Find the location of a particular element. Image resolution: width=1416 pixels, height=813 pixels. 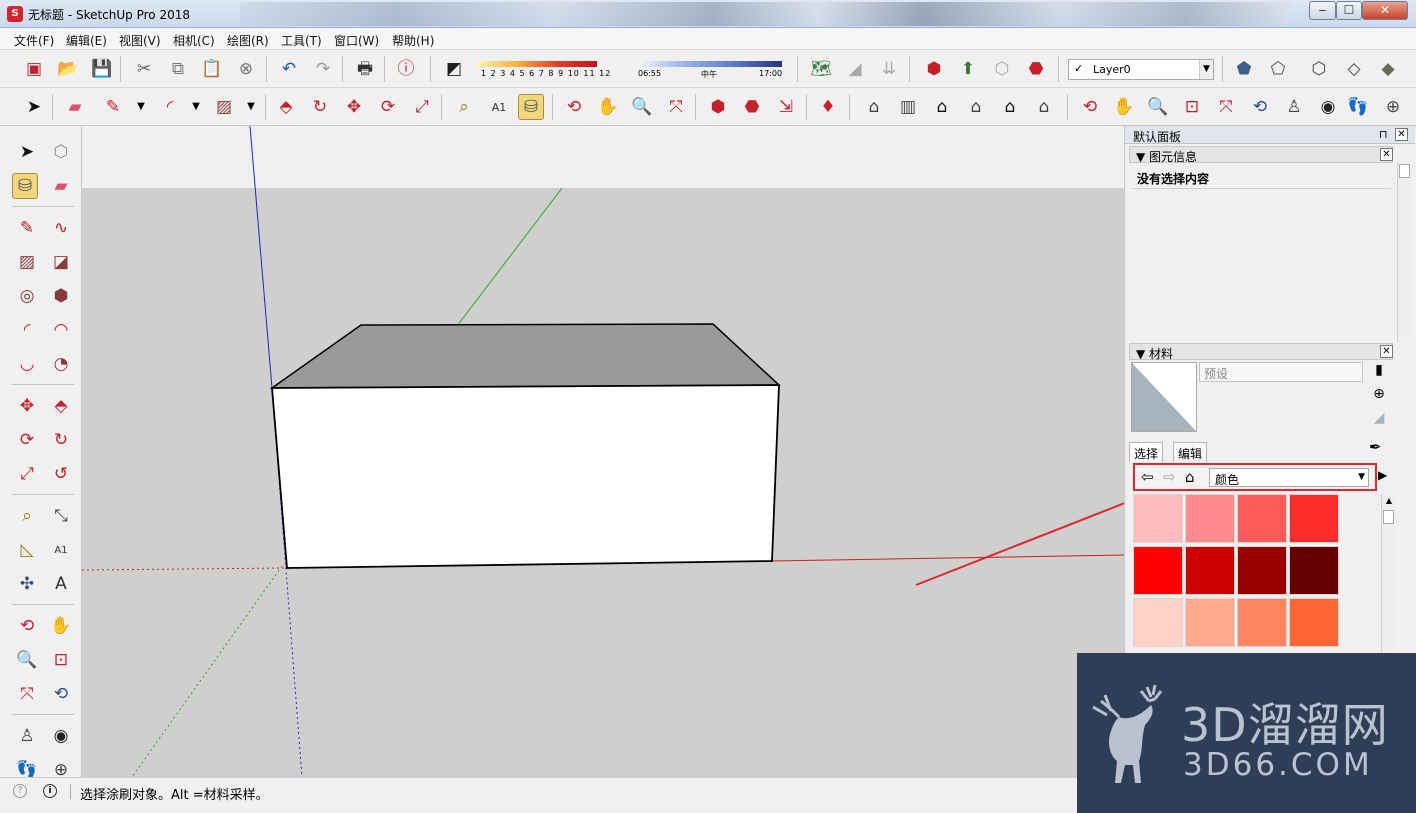

menu-file: 文件(F) is located at coordinates (34, 40).